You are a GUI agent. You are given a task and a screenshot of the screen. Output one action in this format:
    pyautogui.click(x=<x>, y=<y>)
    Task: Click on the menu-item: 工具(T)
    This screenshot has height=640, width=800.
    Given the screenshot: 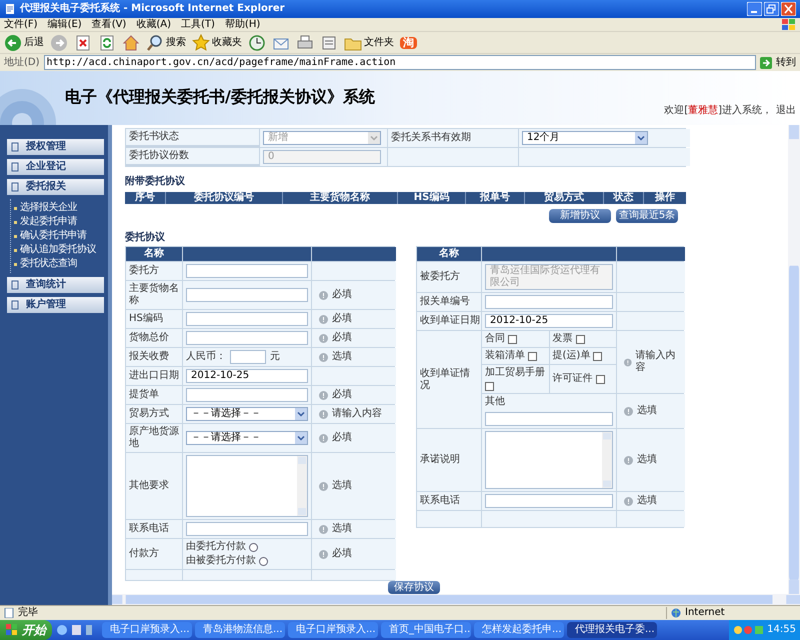 What is the action you would take?
    pyautogui.click(x=198, y=24)
    